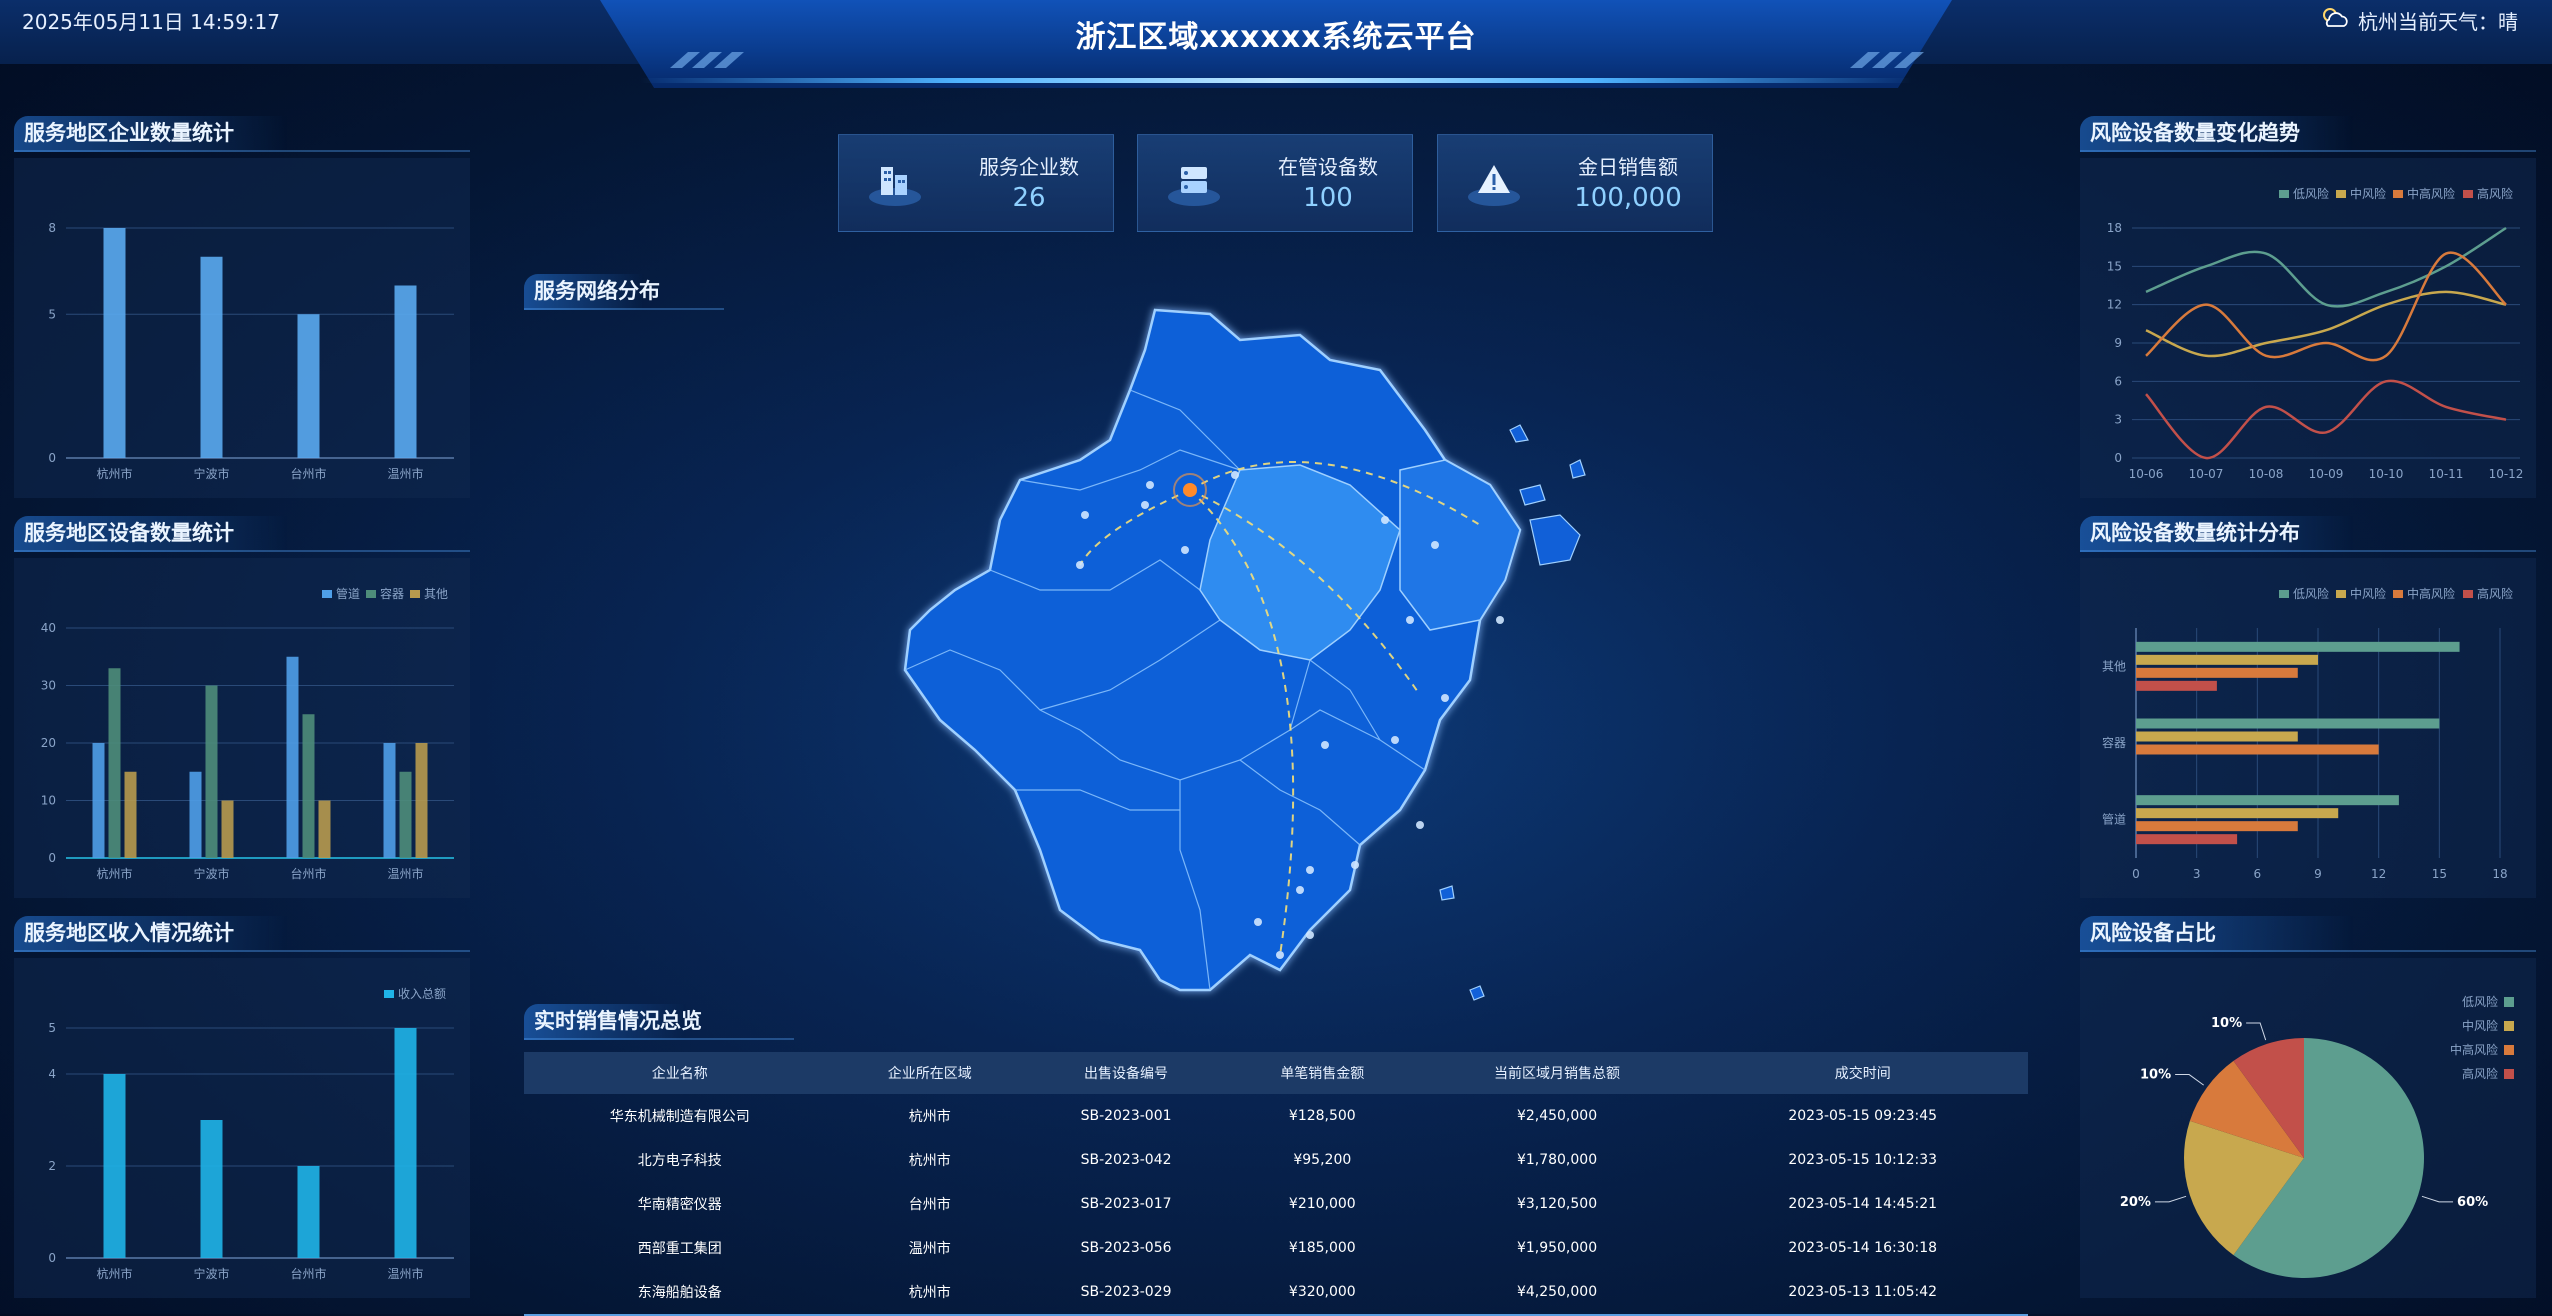 This screenshot has width=2552, height=1316. I want to click on map-region-main, so click(1212, 650).